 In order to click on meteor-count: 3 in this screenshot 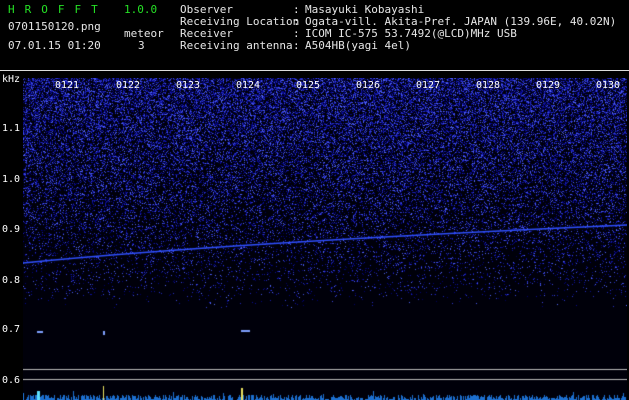, I will do `click(141, 45)`.